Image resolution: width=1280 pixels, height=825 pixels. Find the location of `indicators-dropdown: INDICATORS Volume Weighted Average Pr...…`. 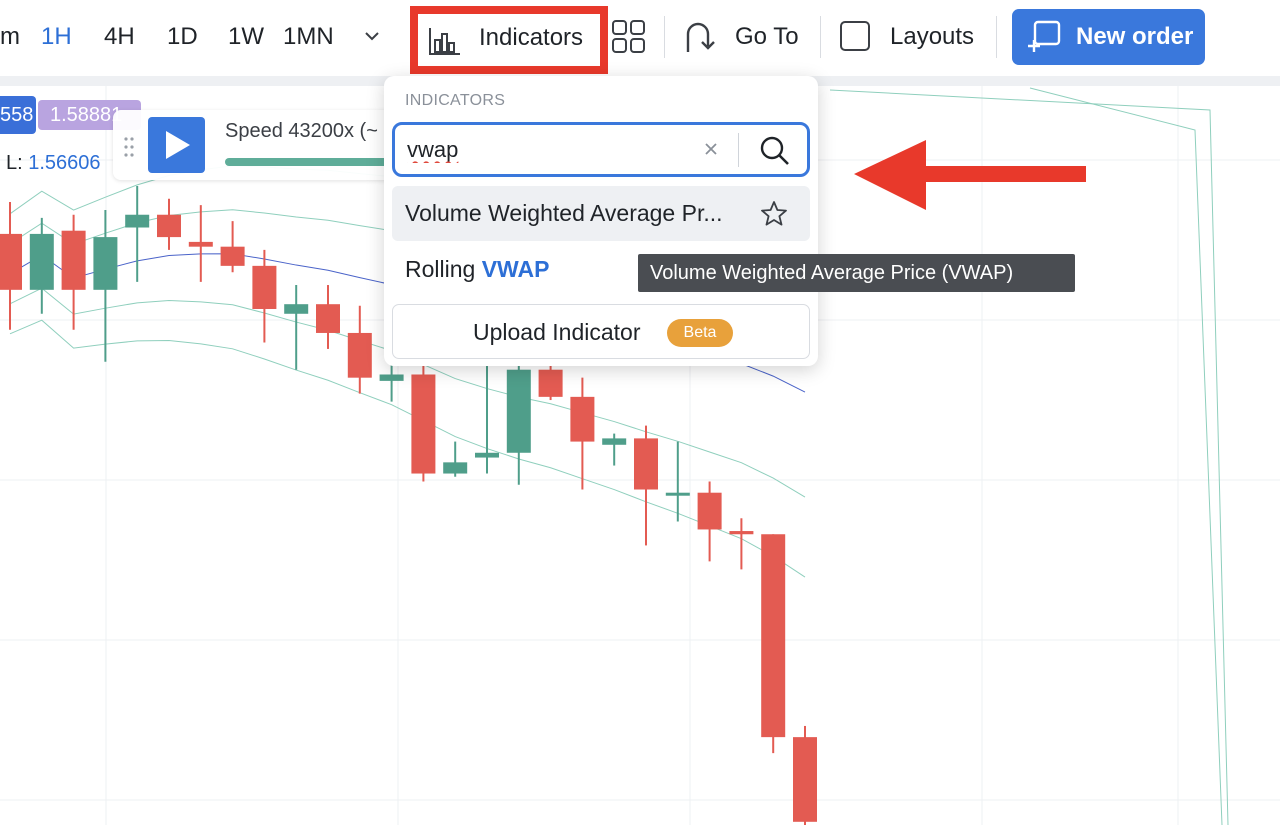

indicators-dropdown: INDICATORS Volume Weighted Average Pr...… is located at coordinates (601, 221).